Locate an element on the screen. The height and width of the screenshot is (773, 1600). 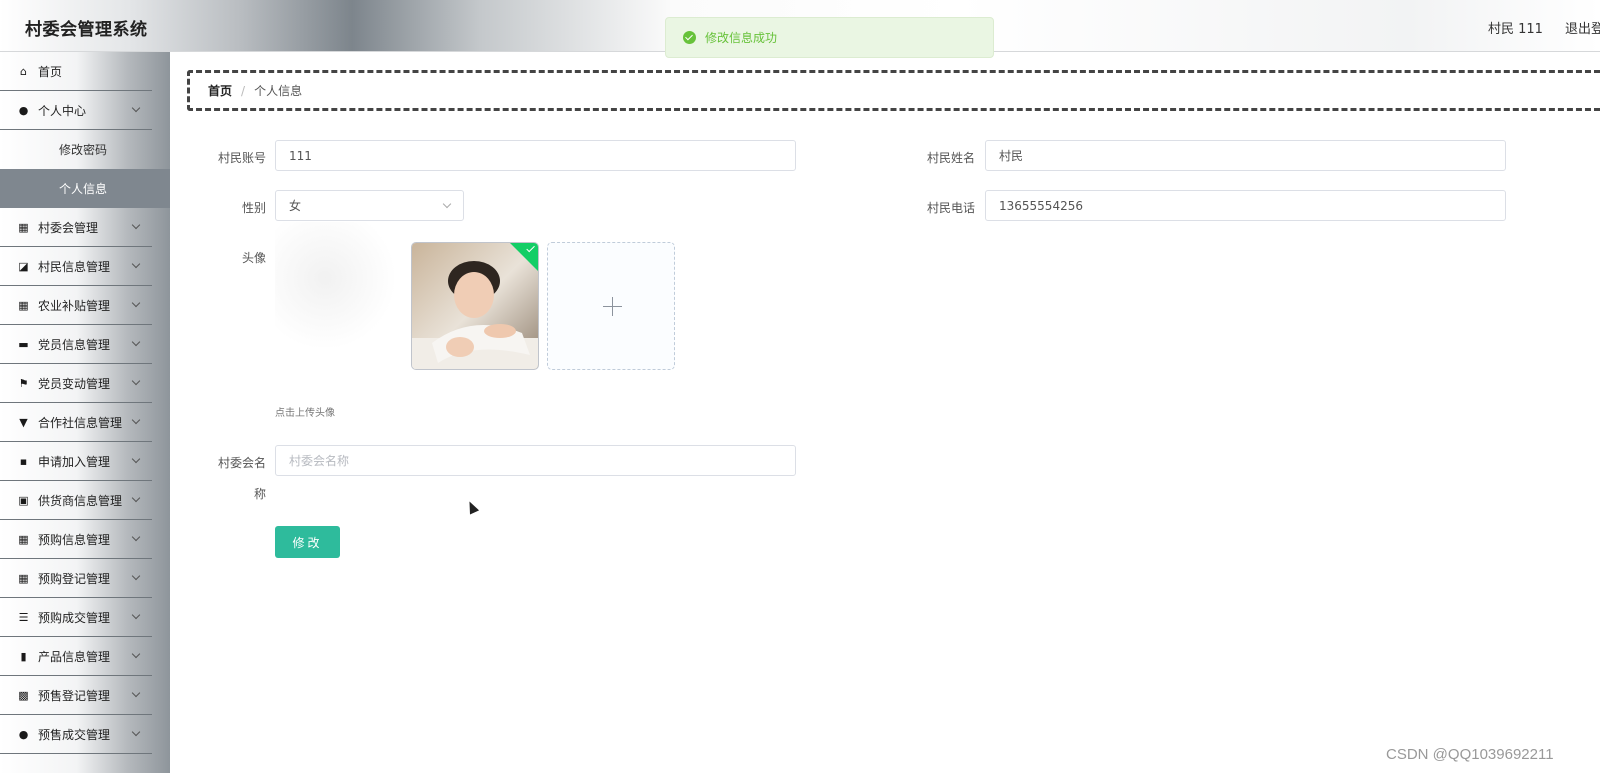
success-check-icon is located at coordinates (689, 37).